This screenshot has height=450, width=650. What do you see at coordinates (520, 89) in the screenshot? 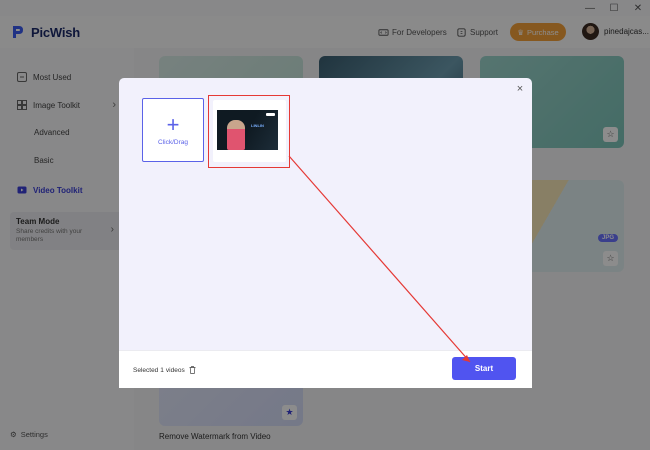
I see `close-icon: ×` at bounding box center [520, 89].